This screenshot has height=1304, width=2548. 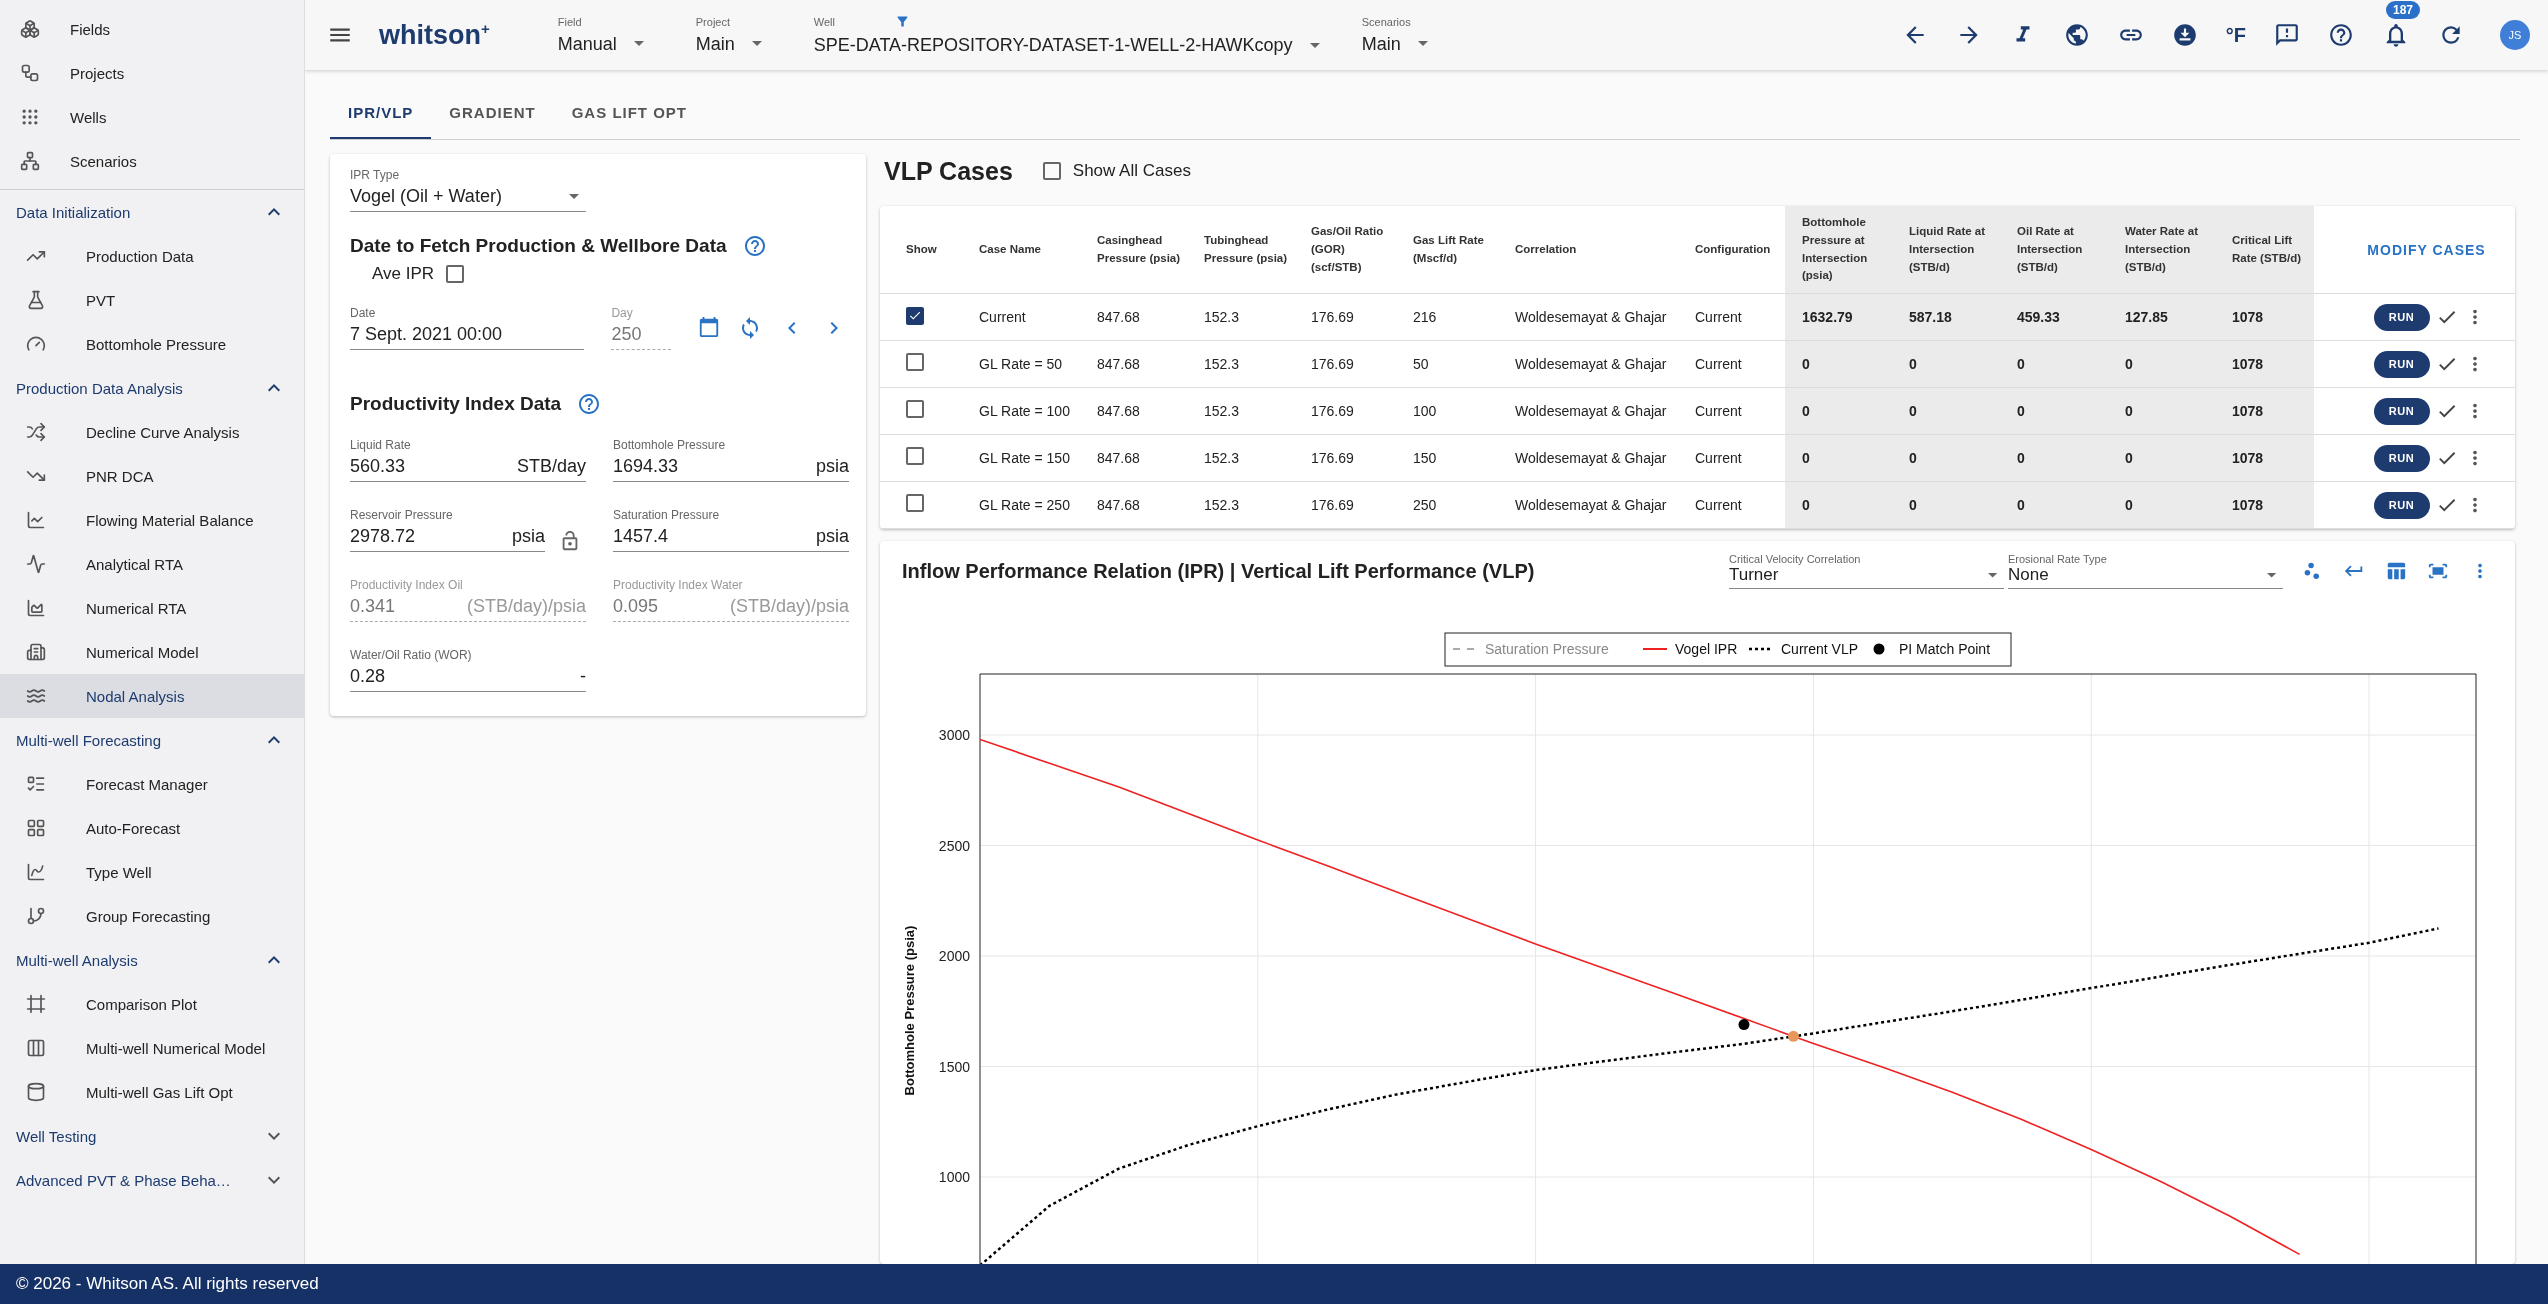 What do you see at coordinates (152, 740) in the screenshot?
I see `sidebar-section-header: Multi-well Forecasting` at bounding box center [152, 740].